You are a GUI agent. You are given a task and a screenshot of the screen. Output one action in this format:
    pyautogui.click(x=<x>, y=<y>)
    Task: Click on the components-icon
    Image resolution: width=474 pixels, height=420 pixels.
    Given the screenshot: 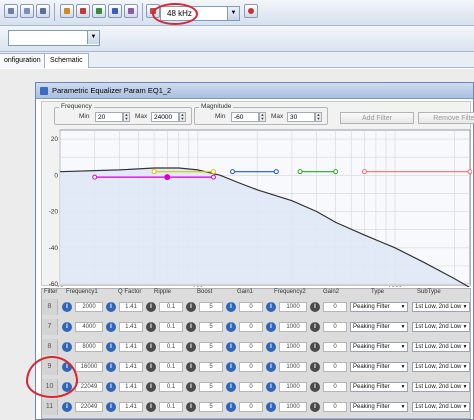 What is the action you would take?
    pyautogui.click(x=83, y=11)
    